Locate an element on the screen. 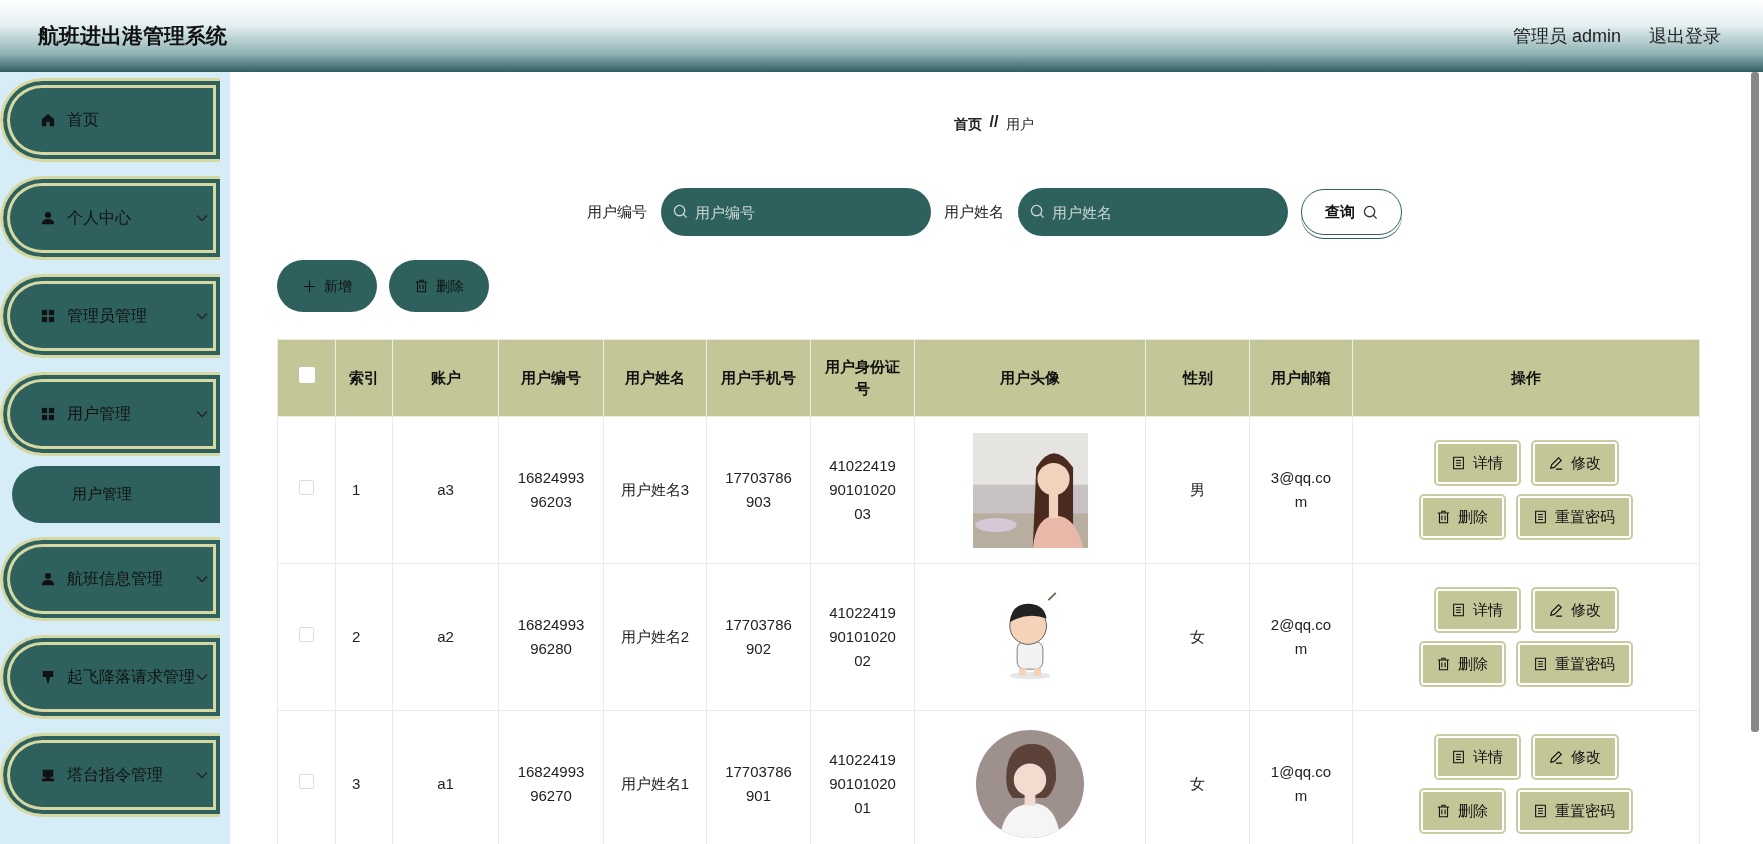  table-cell: a2 is located at coordinates (445, 637).